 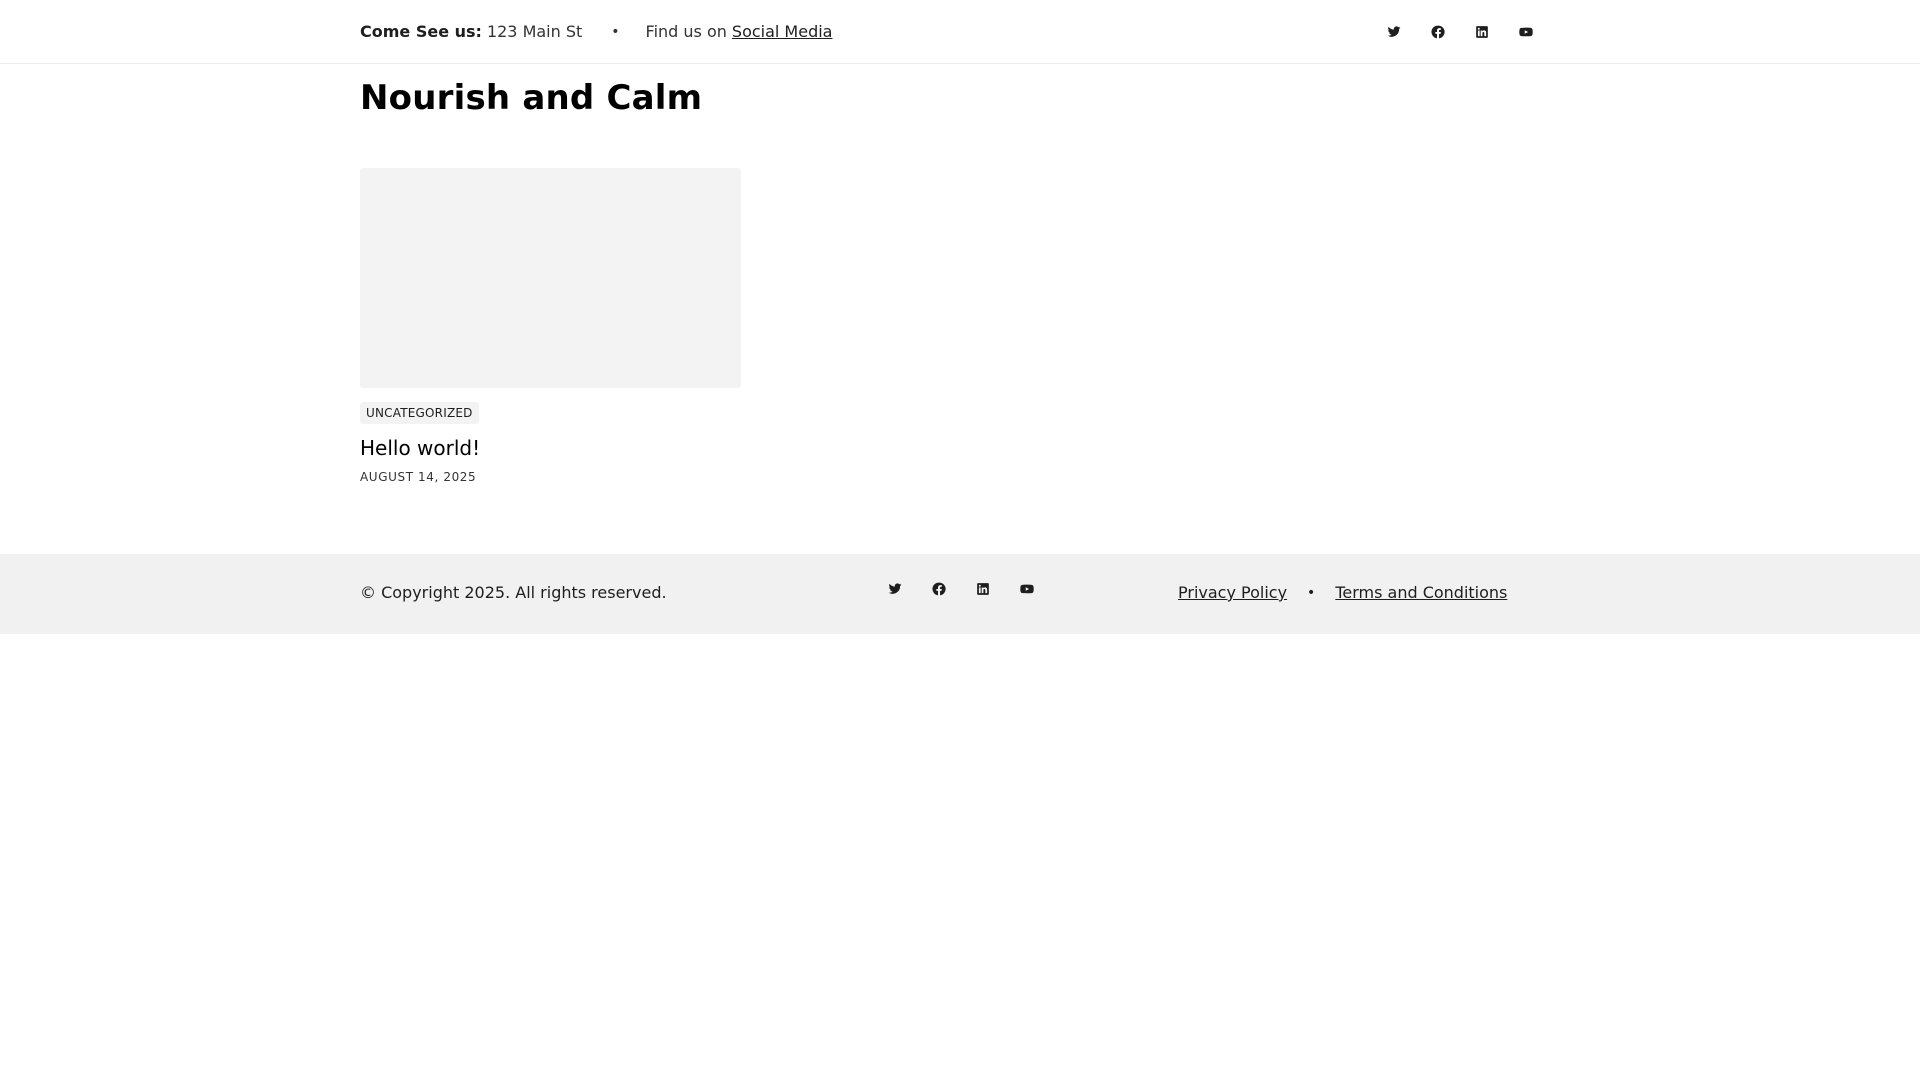 What do you see at coordinates (418, 477) in the screenshot?
I see `post-date: AUGUST 14, 2025` at bounding box center [418, 477].